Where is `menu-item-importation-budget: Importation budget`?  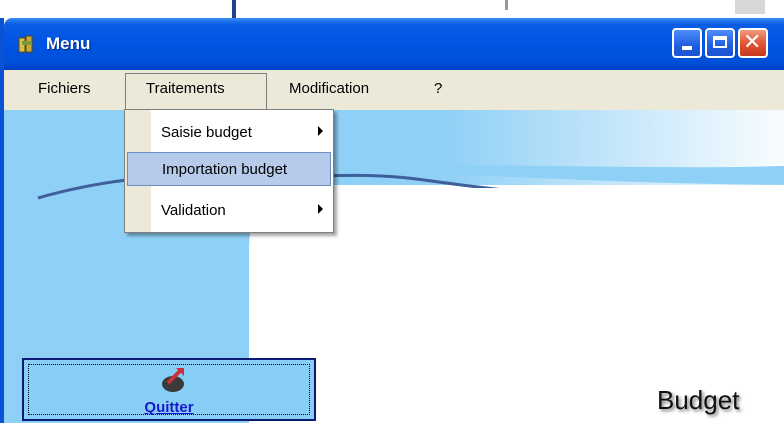
menu-item-importation-budget: Importation budget is located at coordinates (229, 169).